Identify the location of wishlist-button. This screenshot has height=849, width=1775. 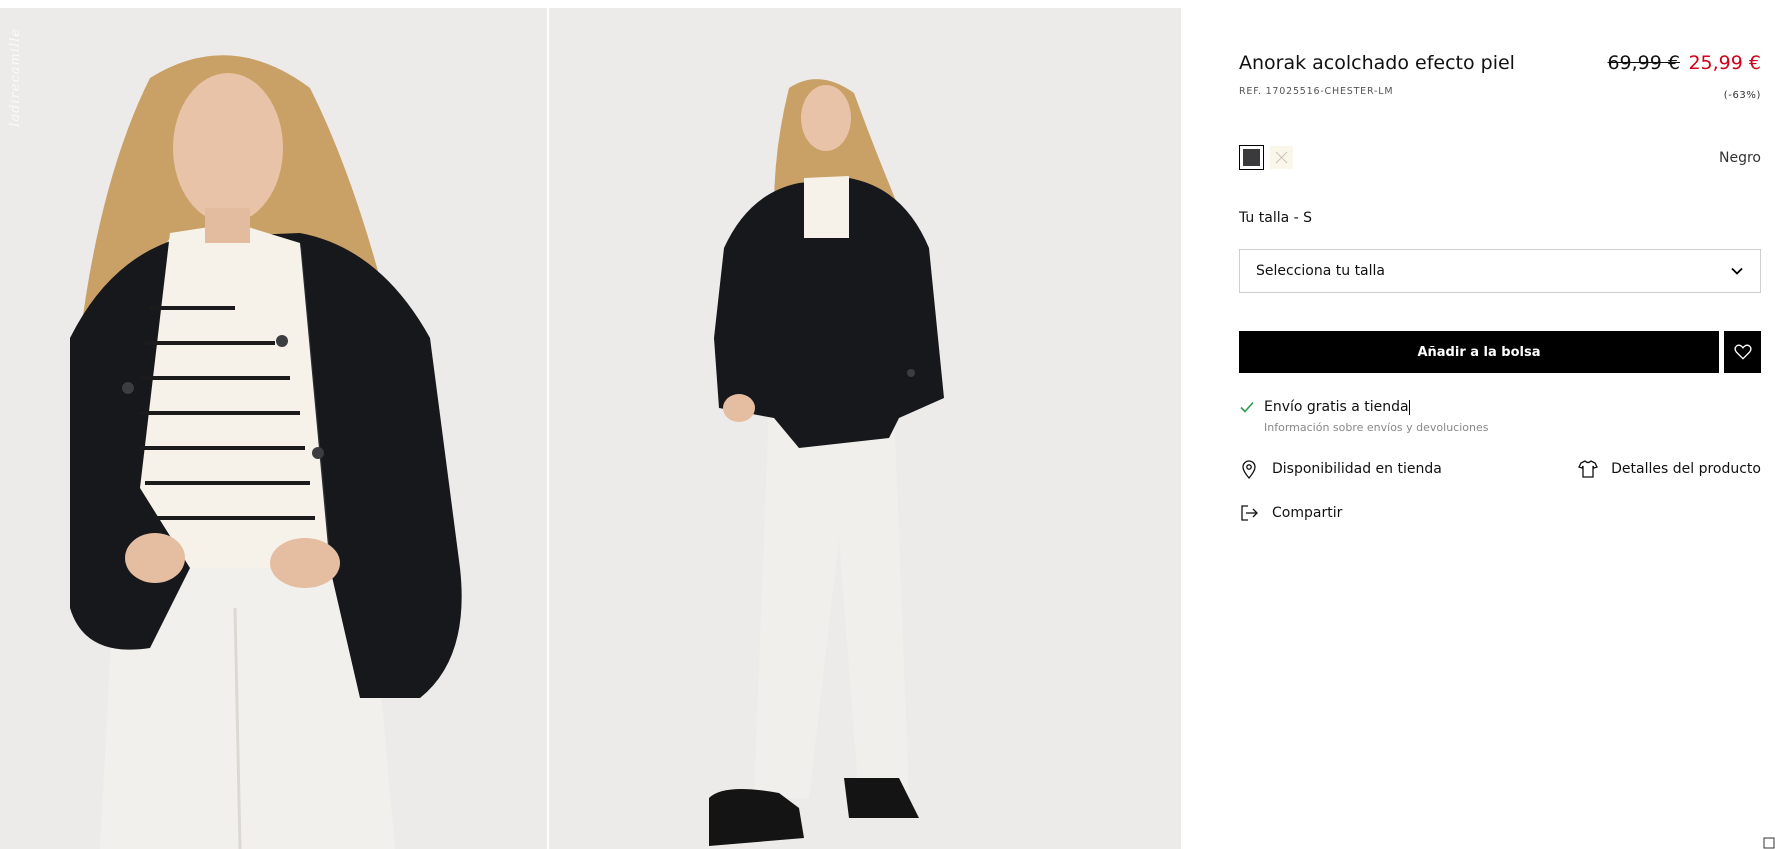
(1742, 352).